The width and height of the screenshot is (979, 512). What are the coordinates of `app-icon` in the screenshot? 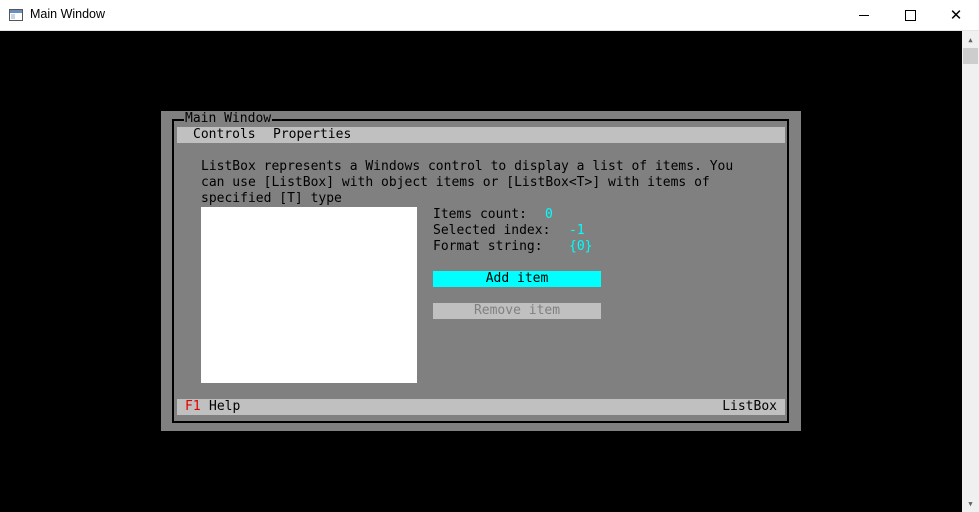 It's located at (16, 15).